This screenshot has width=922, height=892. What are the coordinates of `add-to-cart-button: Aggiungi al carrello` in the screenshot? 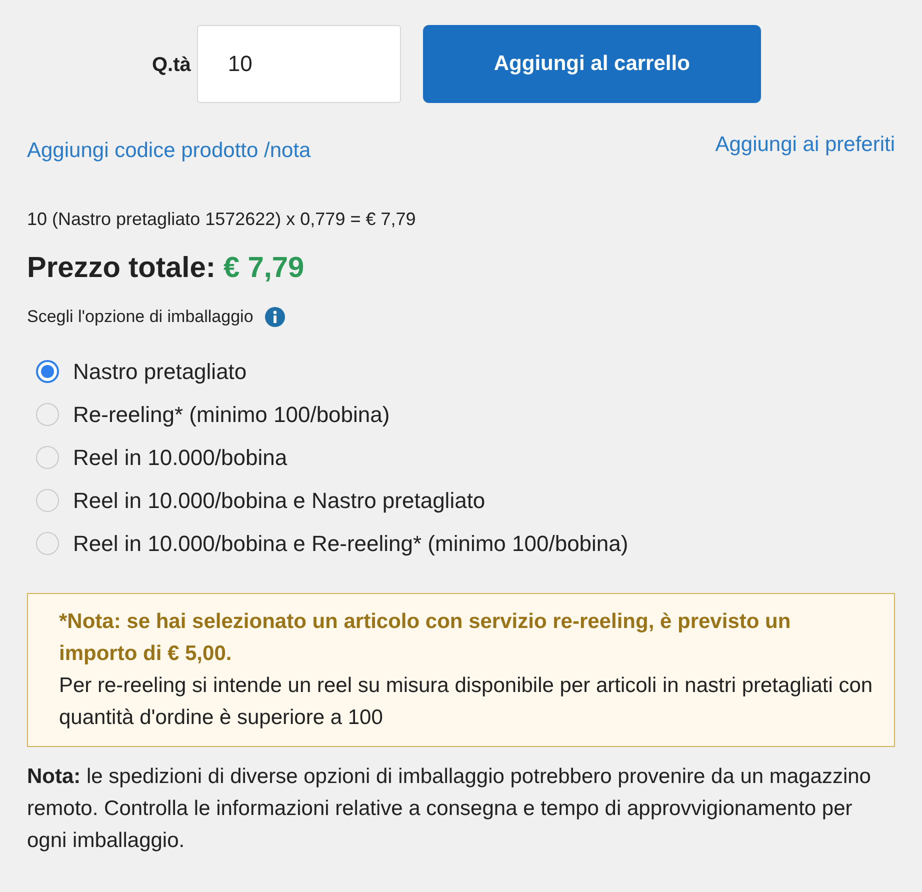 It's located at (591, 64).